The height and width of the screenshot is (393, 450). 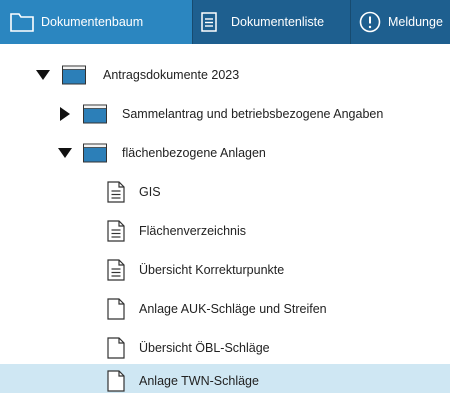 I want to click on tree-node-antragsdokumente: Antragsdokumente 2023, so click(x=225, y=75).